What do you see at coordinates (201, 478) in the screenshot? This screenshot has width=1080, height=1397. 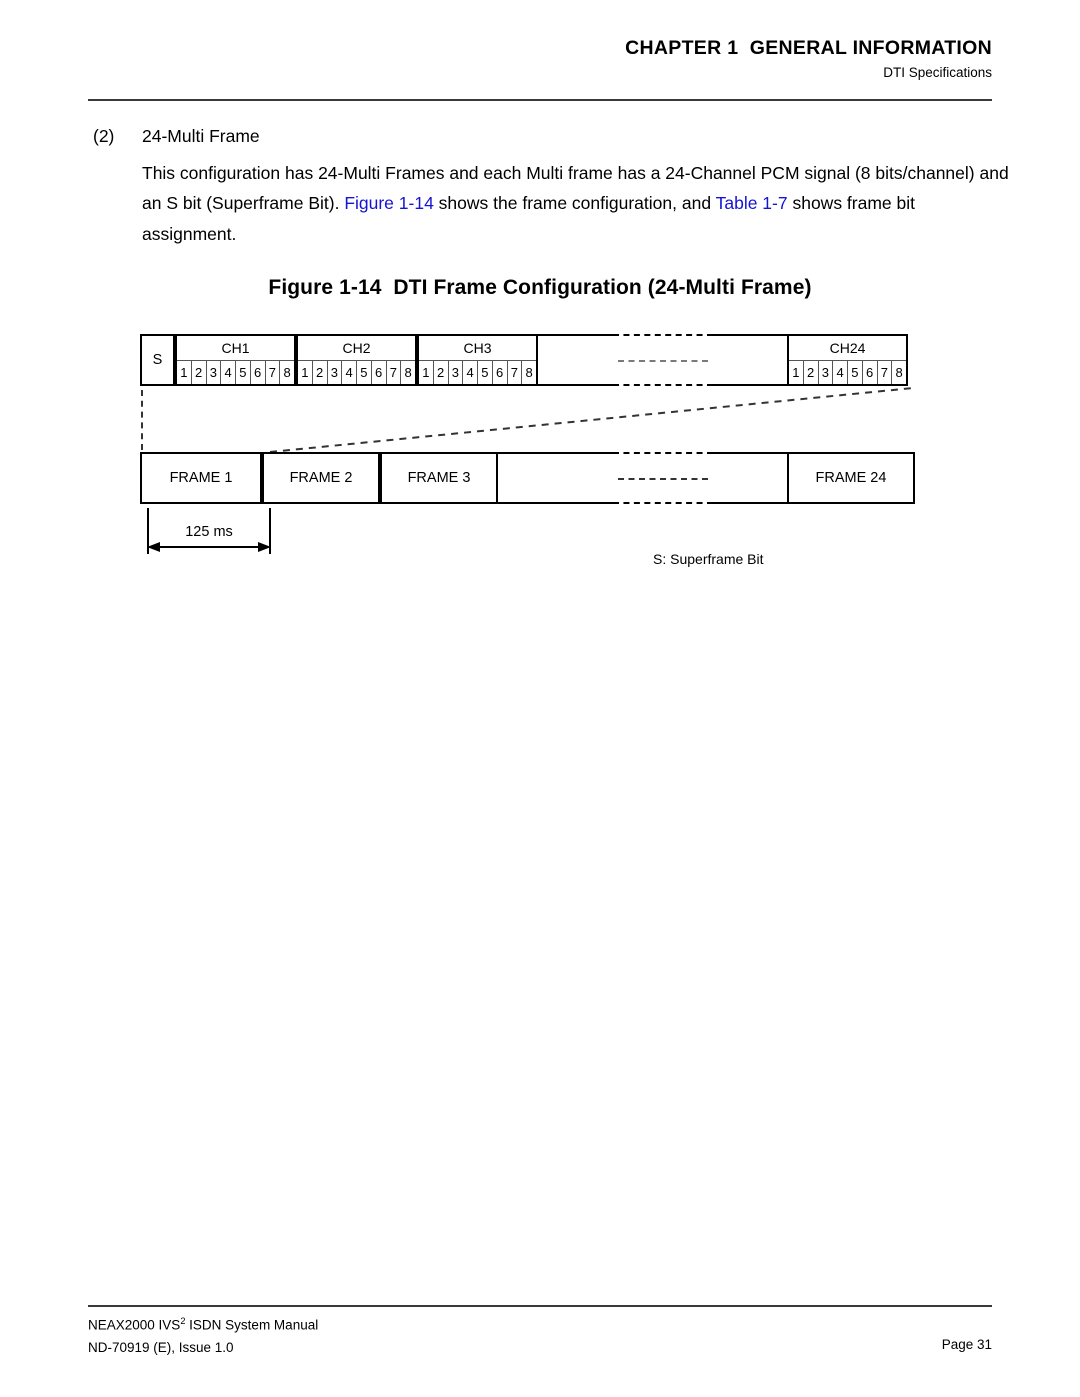 I see `frame-cell-1: FRAME 1` at bounding box center [201, 478].